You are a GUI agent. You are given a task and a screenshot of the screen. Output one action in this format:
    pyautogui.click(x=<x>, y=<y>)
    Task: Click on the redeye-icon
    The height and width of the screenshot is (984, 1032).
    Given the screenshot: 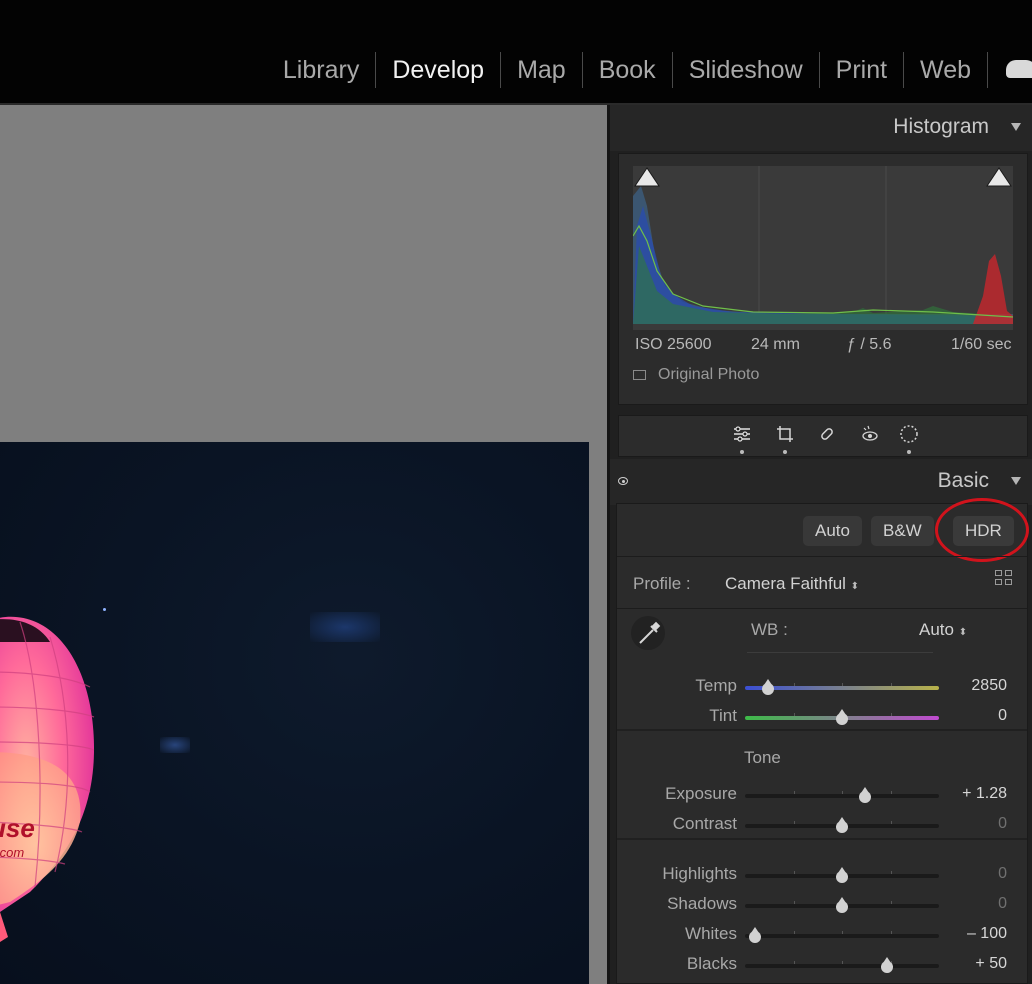 What is the action you would take?
    pyautogui.click(x=870, y=434)
    